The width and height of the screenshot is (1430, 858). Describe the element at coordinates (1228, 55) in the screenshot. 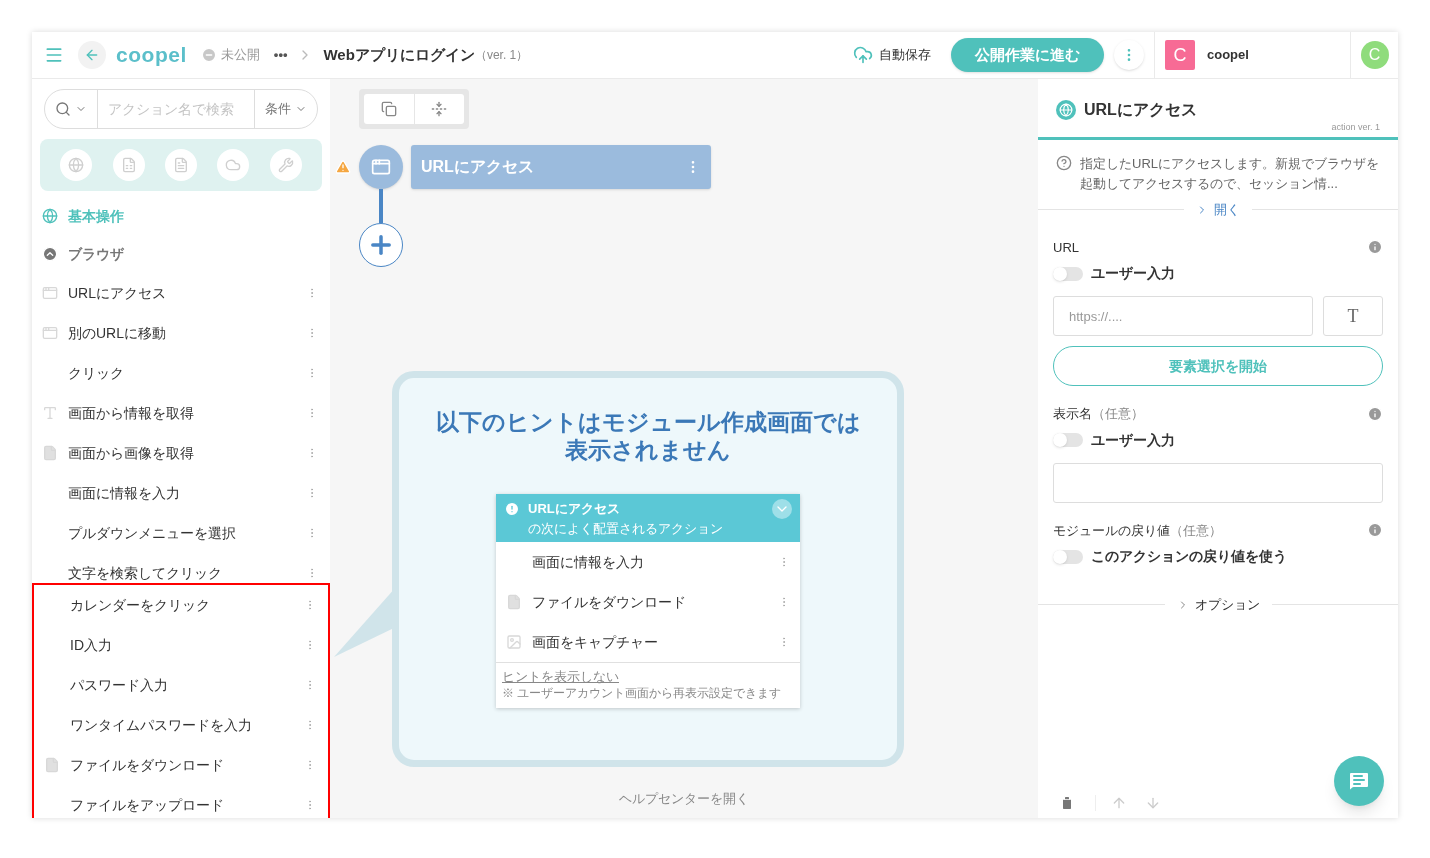

I see `account-name: coopel` at that location.